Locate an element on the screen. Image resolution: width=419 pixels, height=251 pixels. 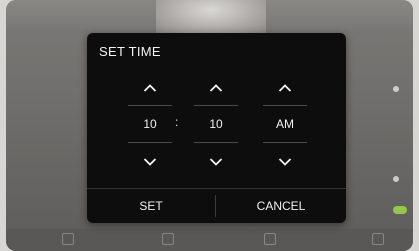
tools-icon is located at coordinates (168, 239).